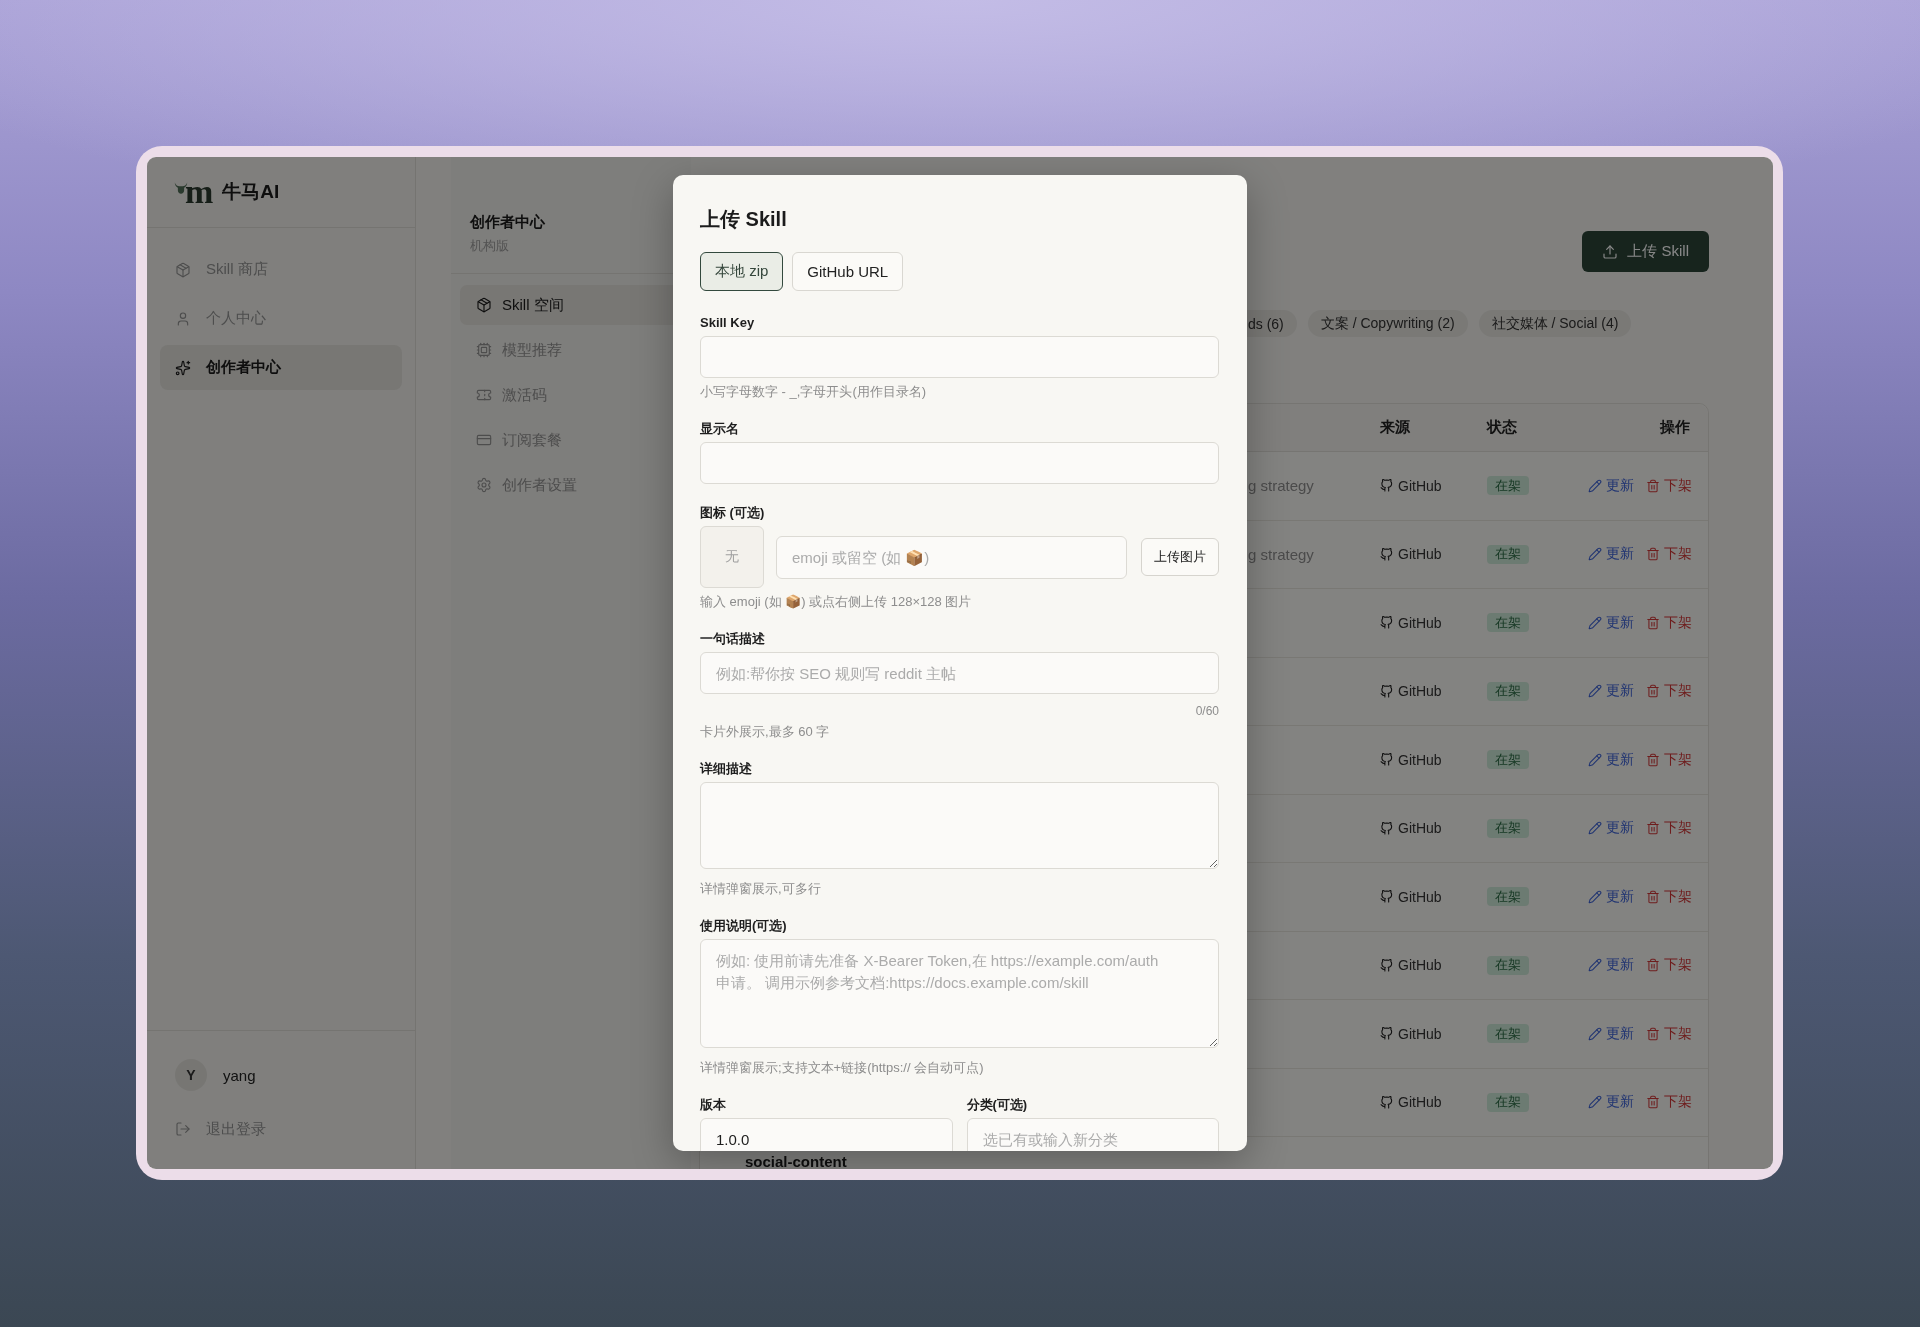 This screenshot has width=1920, height=1327. Describe the element at coordinates (484, 485) in the screenshot. I see `settings-icon` at that location.